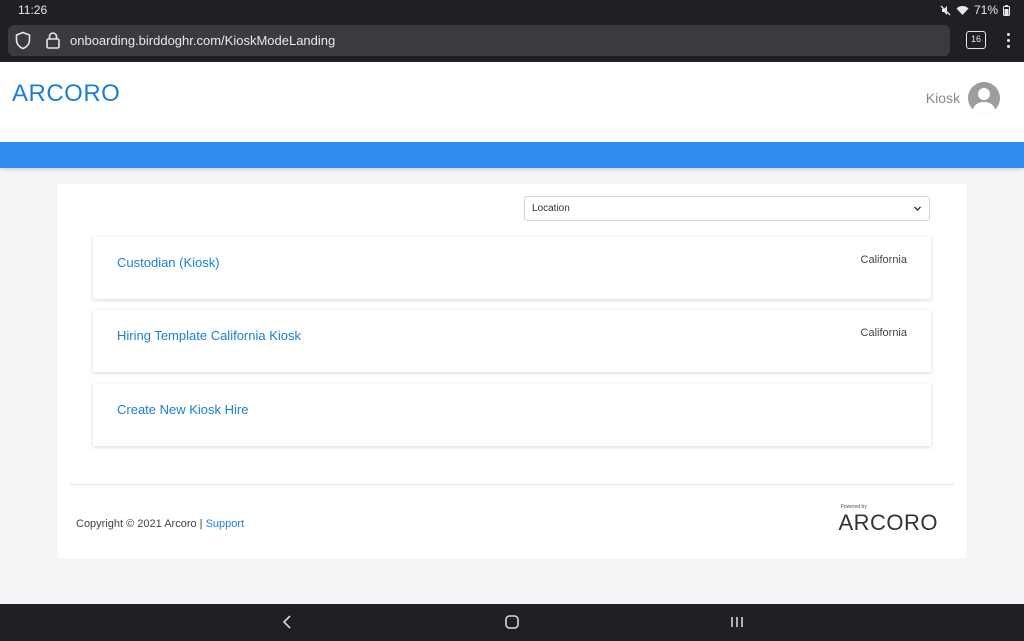 The height and width of the screenshot is (641, 1024). What do you see at coordinates (551, 208) in the screenshot?
I see `location-select-value: Location` at bounding box center [551, 208].